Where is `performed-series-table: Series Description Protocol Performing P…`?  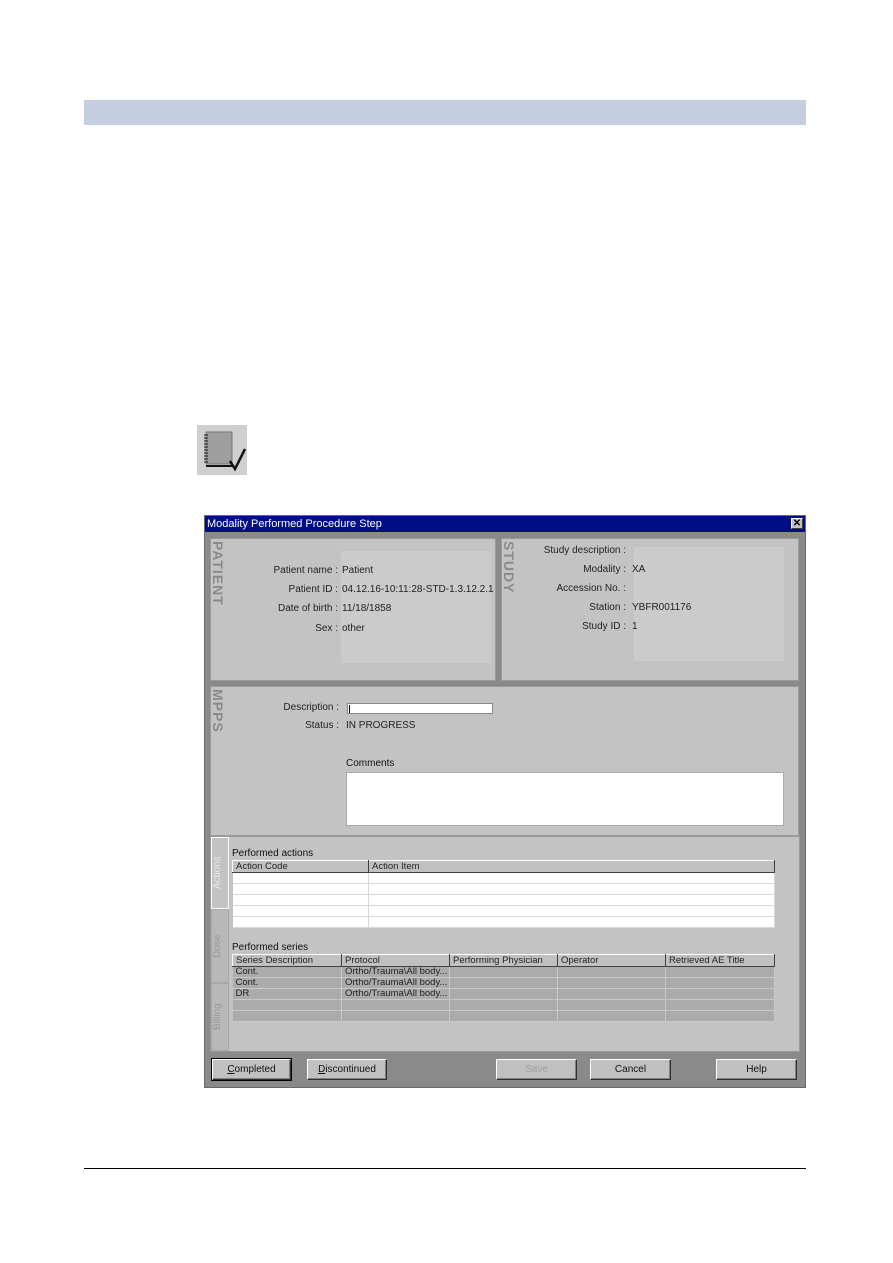
performed-series-table: Series Description Protocol Performing P… is located at coordinates (503, 988).